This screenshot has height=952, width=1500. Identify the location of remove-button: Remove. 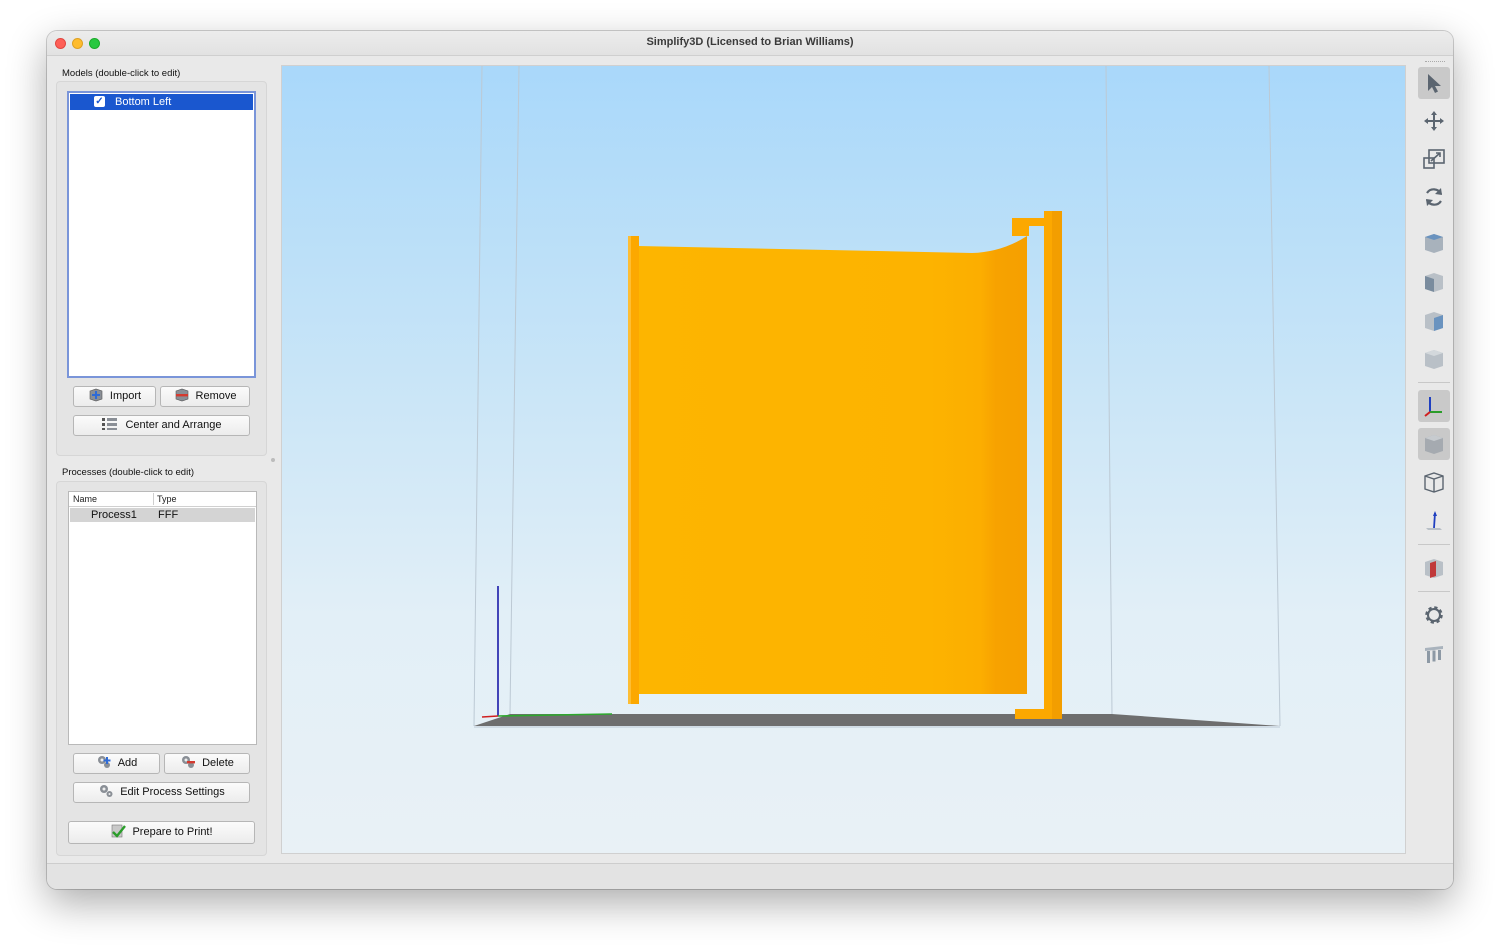
(205, 396).